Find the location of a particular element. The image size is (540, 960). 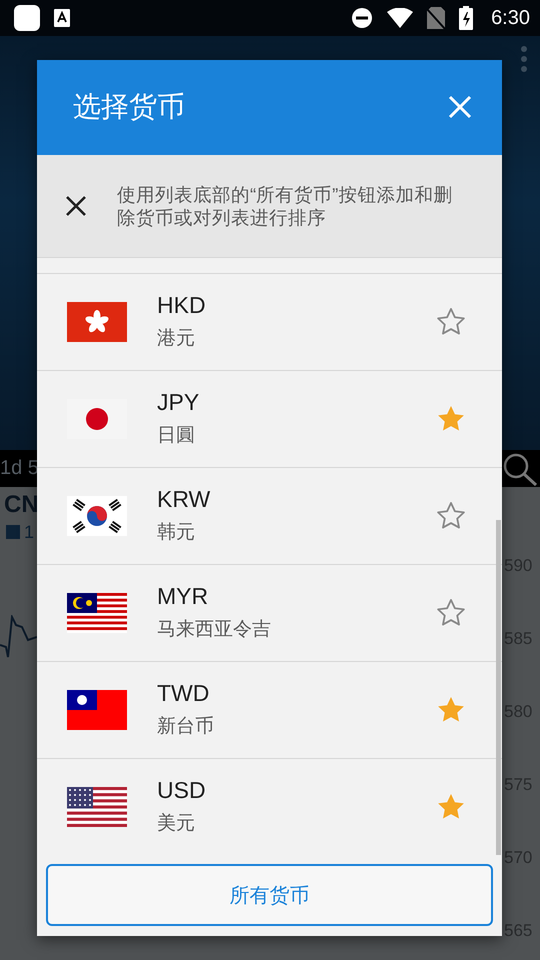

currency-name: 港元 is located at coordinates (176, 339).